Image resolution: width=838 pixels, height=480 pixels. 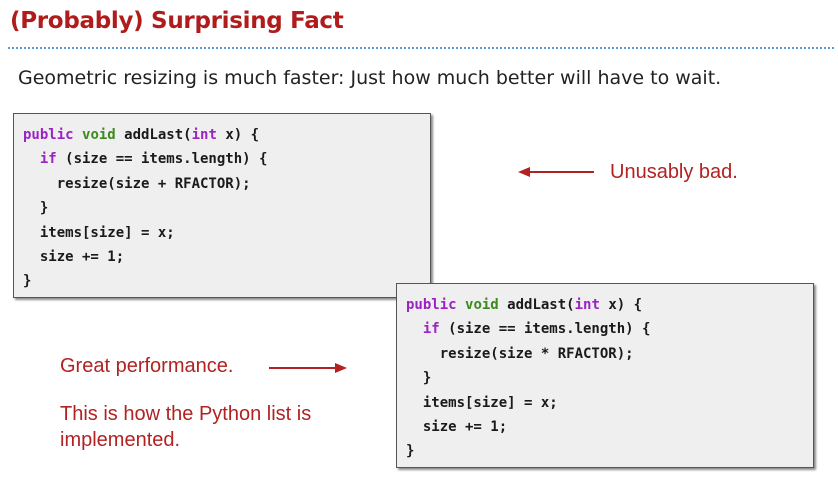 What do you see at coordinates (556, 172) in the screenshot?
I see `arrow-left-icon` at bounding box center [556, 172].